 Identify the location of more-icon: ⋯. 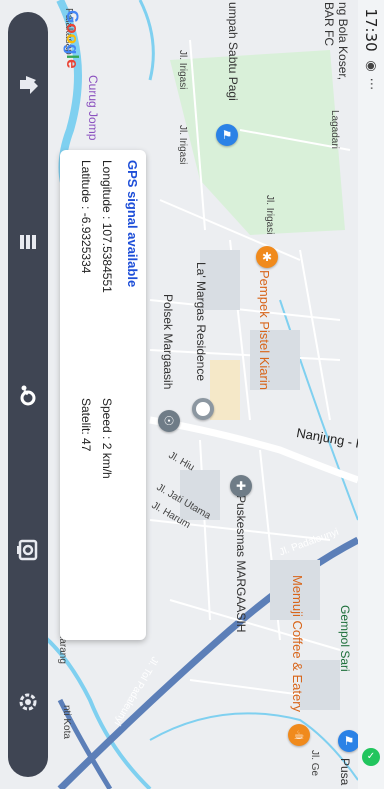
(371, 84).